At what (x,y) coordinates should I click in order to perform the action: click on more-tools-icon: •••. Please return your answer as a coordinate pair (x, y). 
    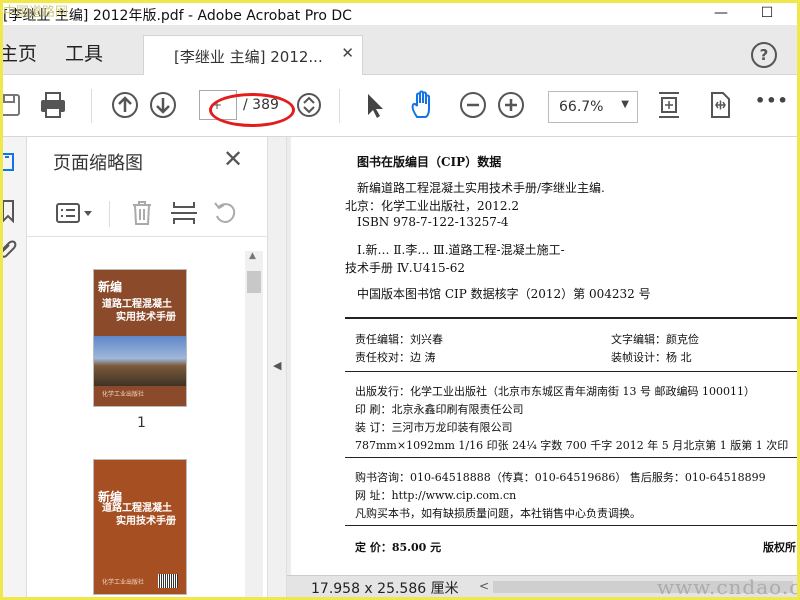
    Looking at the image, I should click on (772, 100).